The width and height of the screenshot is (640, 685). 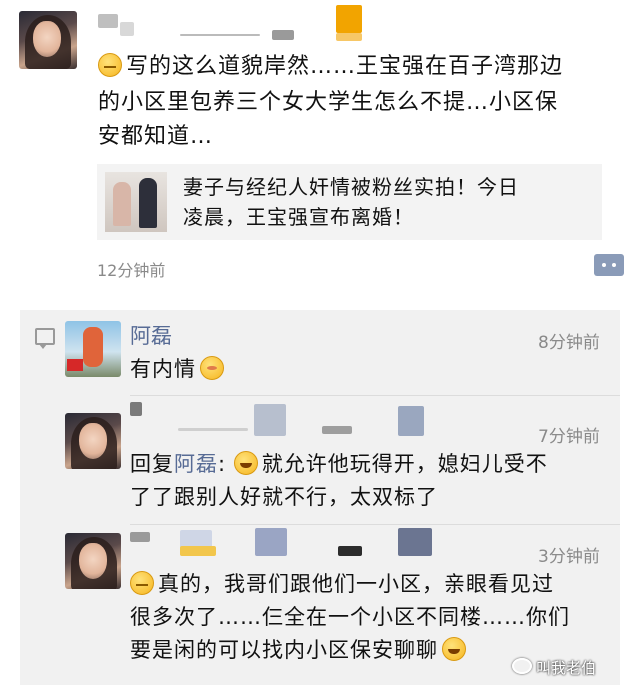 I want to click on comment-3-text-line-2: 很多次了……仨全在一个小区不同楼……你们, so click(x=350, y=617).